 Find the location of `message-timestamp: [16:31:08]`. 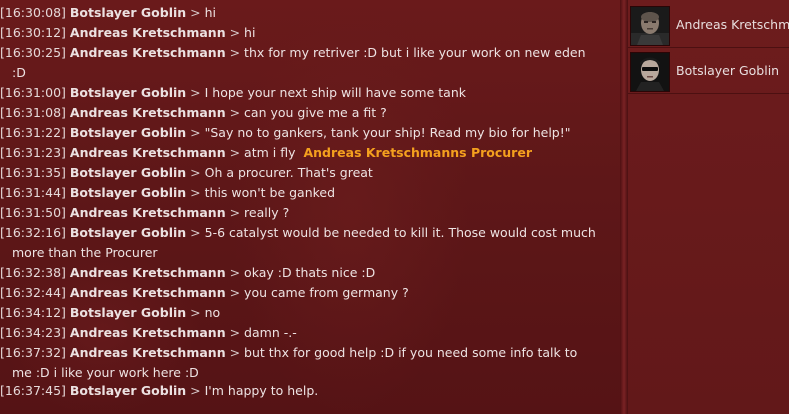

message-timestamp: [16:31:08] is located at coordinates (33, 112).